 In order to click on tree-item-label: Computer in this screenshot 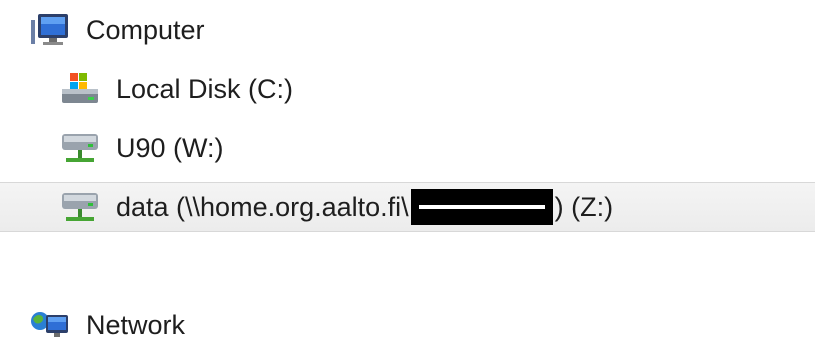, I will do `click(145, 29)`.